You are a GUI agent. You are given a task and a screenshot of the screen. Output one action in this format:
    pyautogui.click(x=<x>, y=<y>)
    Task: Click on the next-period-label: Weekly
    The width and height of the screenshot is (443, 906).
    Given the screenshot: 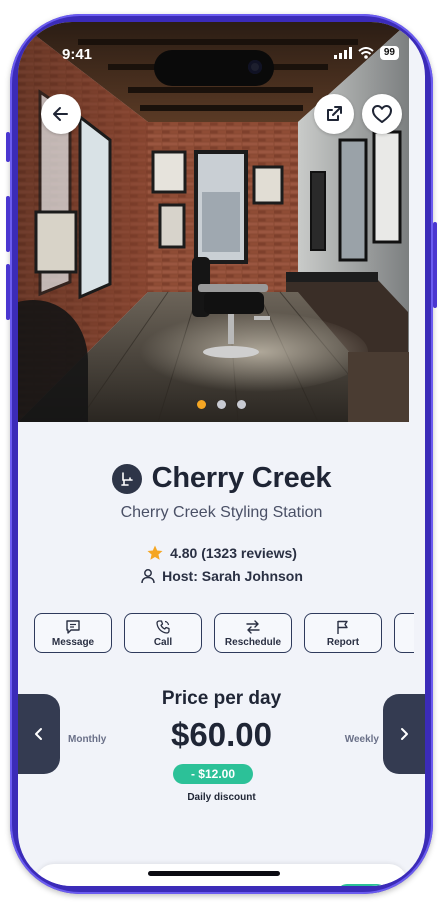 What is the action you would take?
    pyautogui.click(x=362, y=739)
    